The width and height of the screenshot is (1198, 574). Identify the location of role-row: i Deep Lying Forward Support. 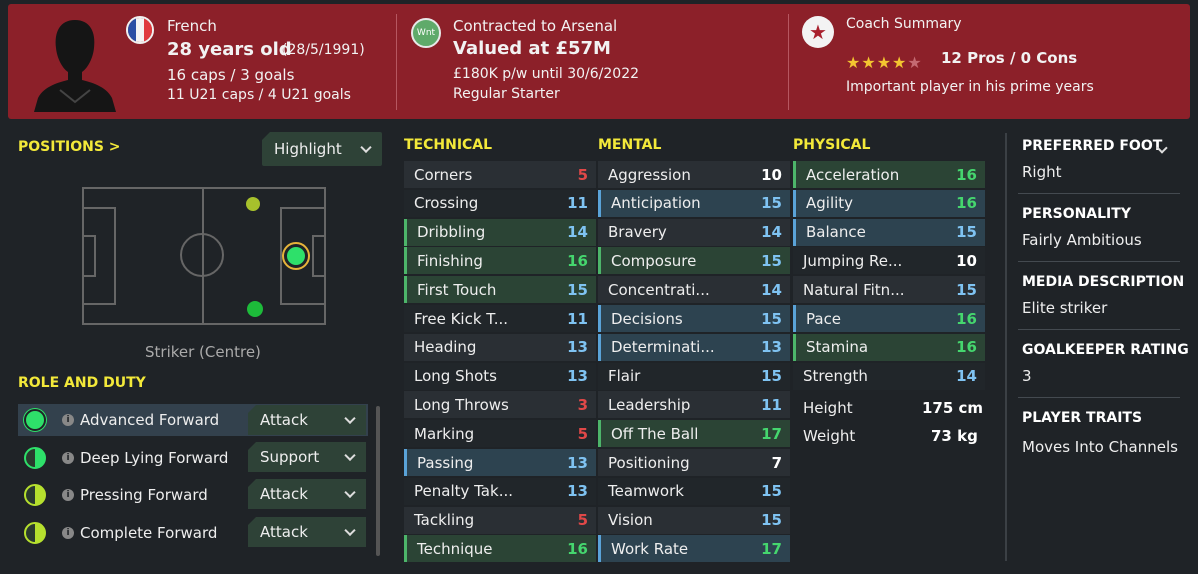
(193, 458).